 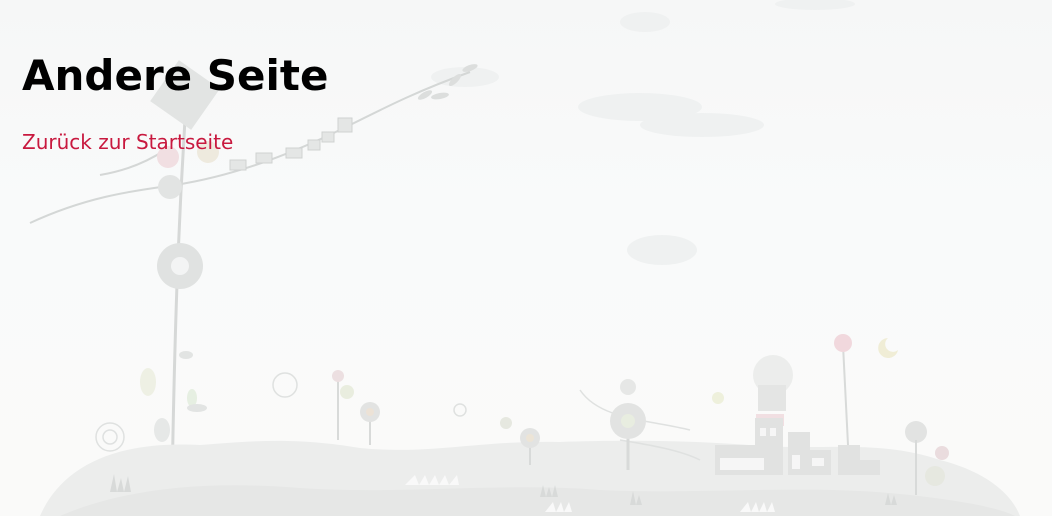 I want to click on tall-stem-plant, so click(x=180, y=275).